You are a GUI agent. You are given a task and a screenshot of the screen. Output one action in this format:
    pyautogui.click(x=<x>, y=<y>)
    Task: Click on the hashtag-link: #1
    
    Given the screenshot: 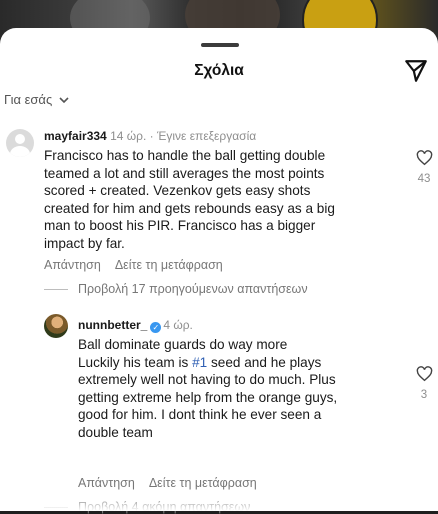 What is the action you would take?
    pyautogui.click(x=199, y=362)
    